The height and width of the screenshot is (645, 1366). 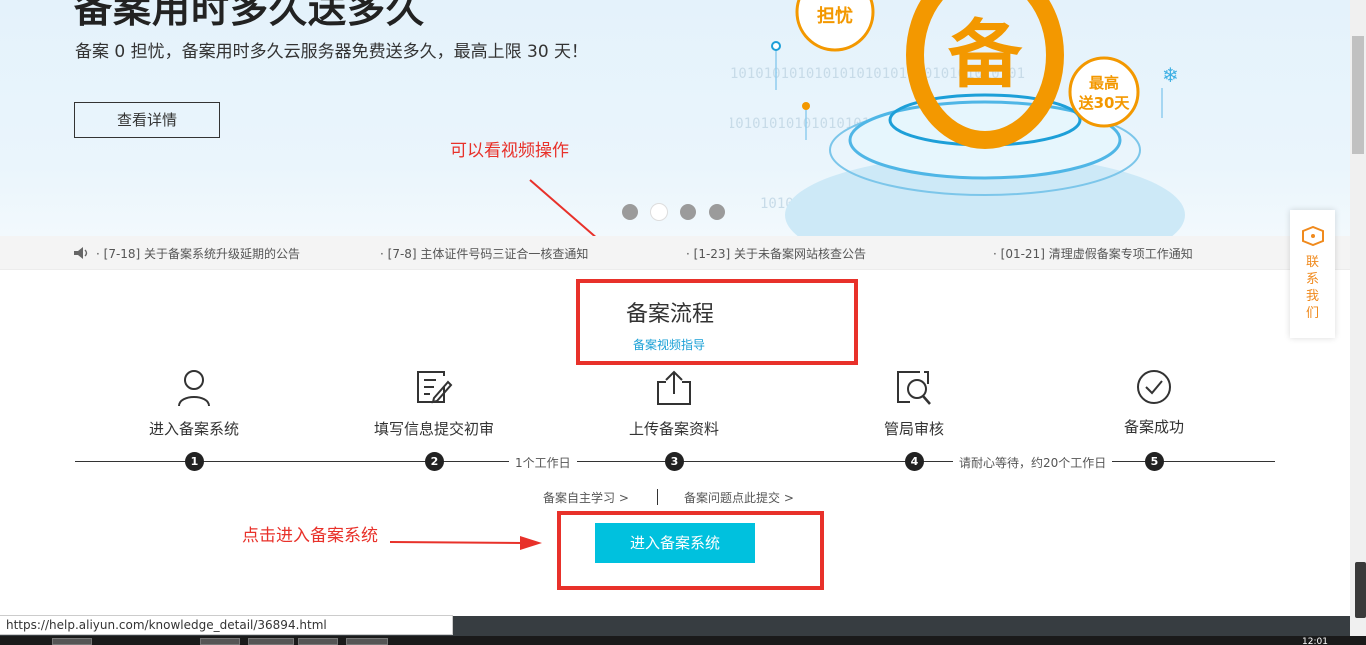 What do you see at coordinates (194, 388) in the screenshot?
I see `user-icon` at bounding box center [194, 388].